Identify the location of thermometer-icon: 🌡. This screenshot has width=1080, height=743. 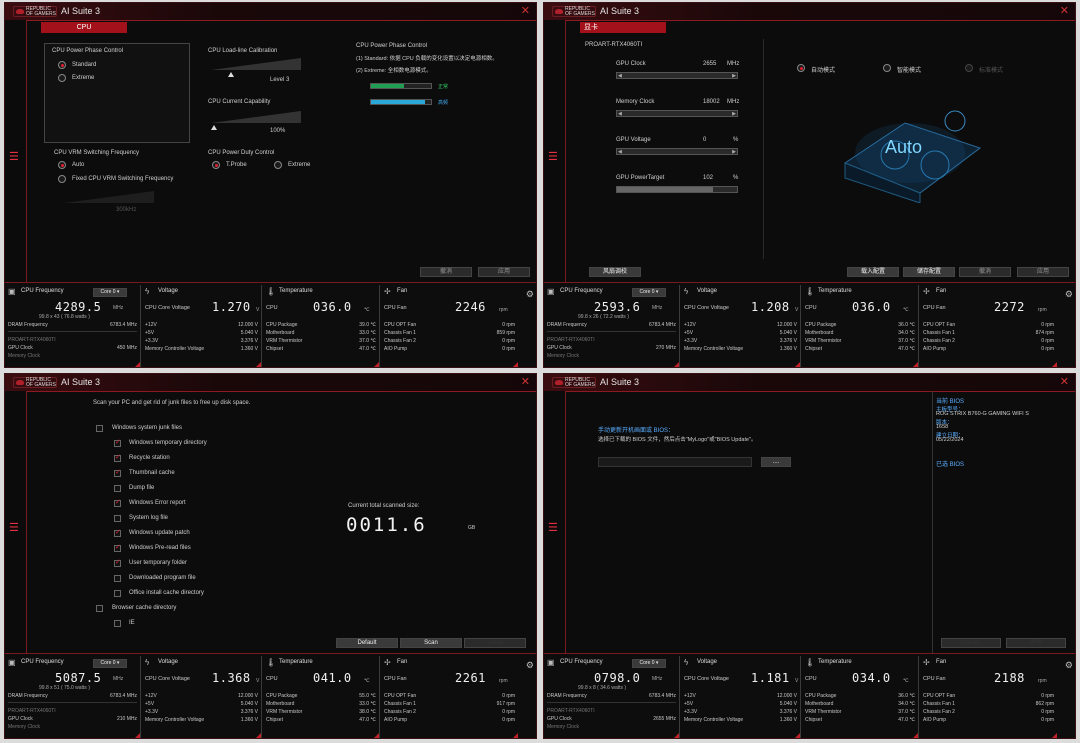
(810, 291).